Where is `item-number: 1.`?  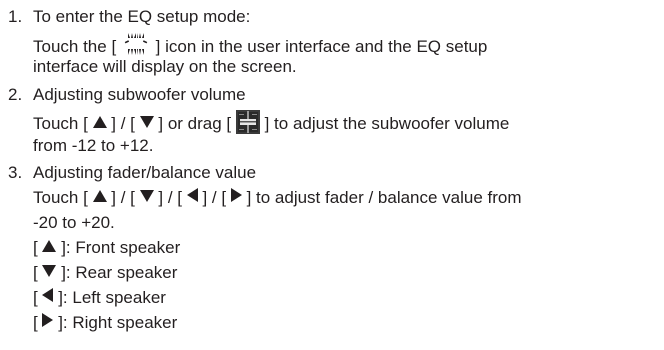 item-number: 1. is located at coordinates (15, 16).